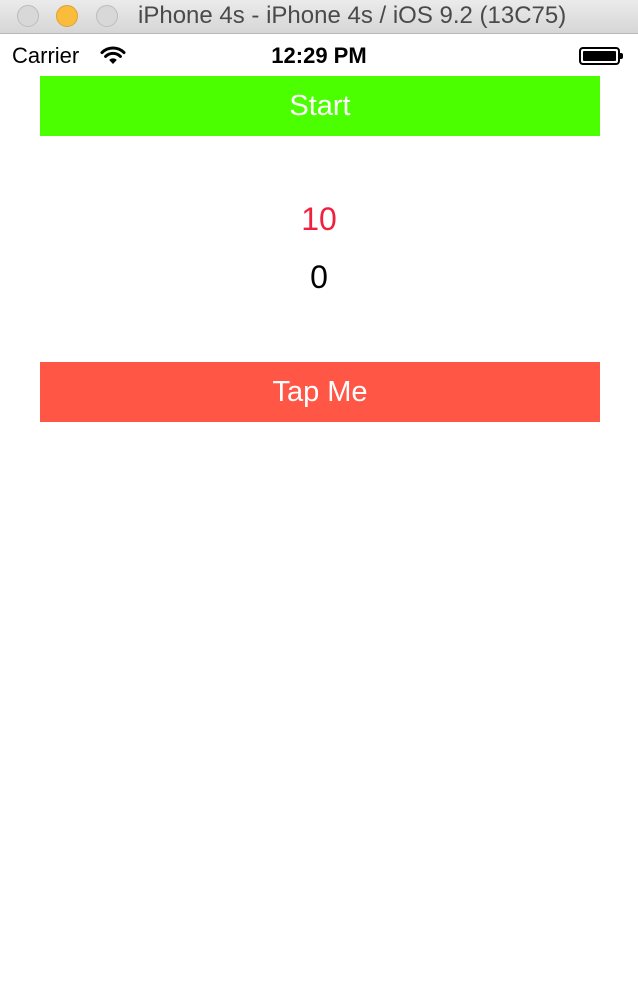 This screenshot has height=994, width=638. Describe the element at coordinates (107, 16) in the screenshot. I see `window-zoom-button` at that location.